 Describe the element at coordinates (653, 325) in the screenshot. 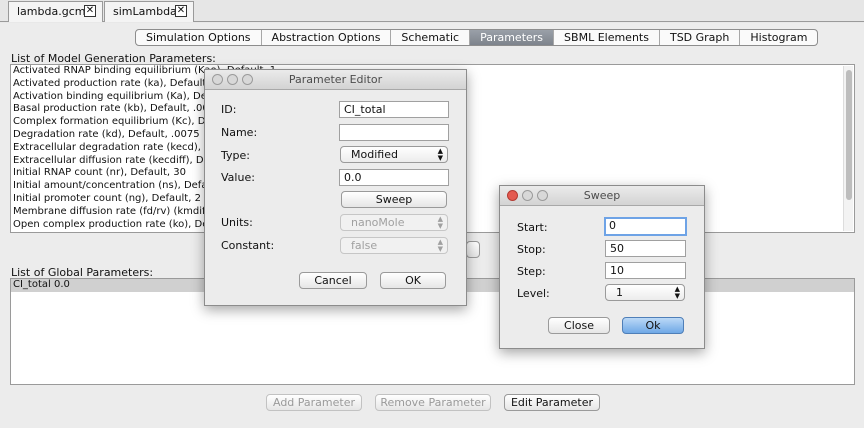

I see `ok-button: Ok` at that location.